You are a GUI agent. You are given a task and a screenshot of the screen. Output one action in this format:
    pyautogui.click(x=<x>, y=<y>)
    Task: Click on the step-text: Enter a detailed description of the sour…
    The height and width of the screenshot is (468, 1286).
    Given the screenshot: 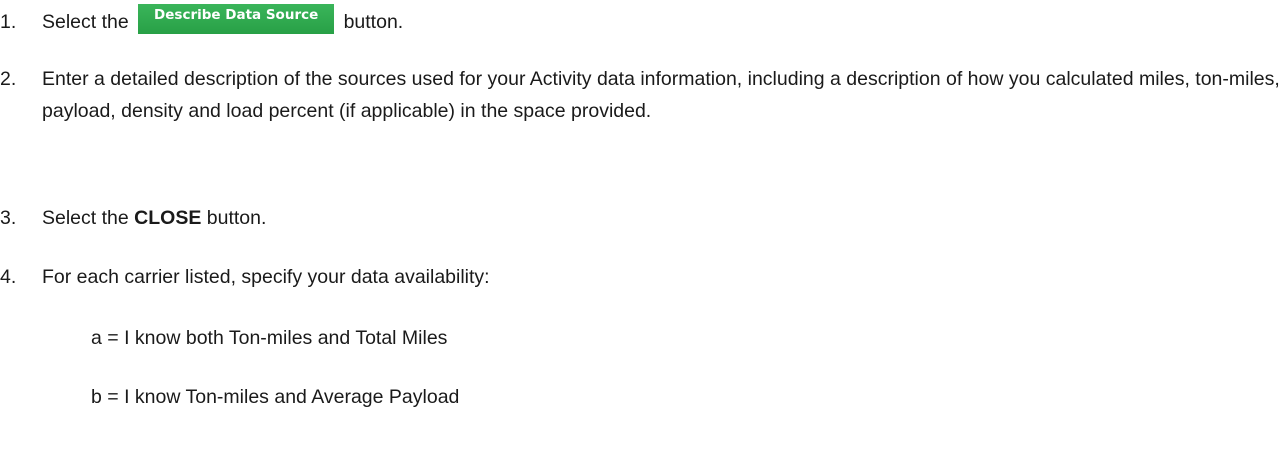 What is the action you would take?
    pyautogui.click(x=661, y=95)
    